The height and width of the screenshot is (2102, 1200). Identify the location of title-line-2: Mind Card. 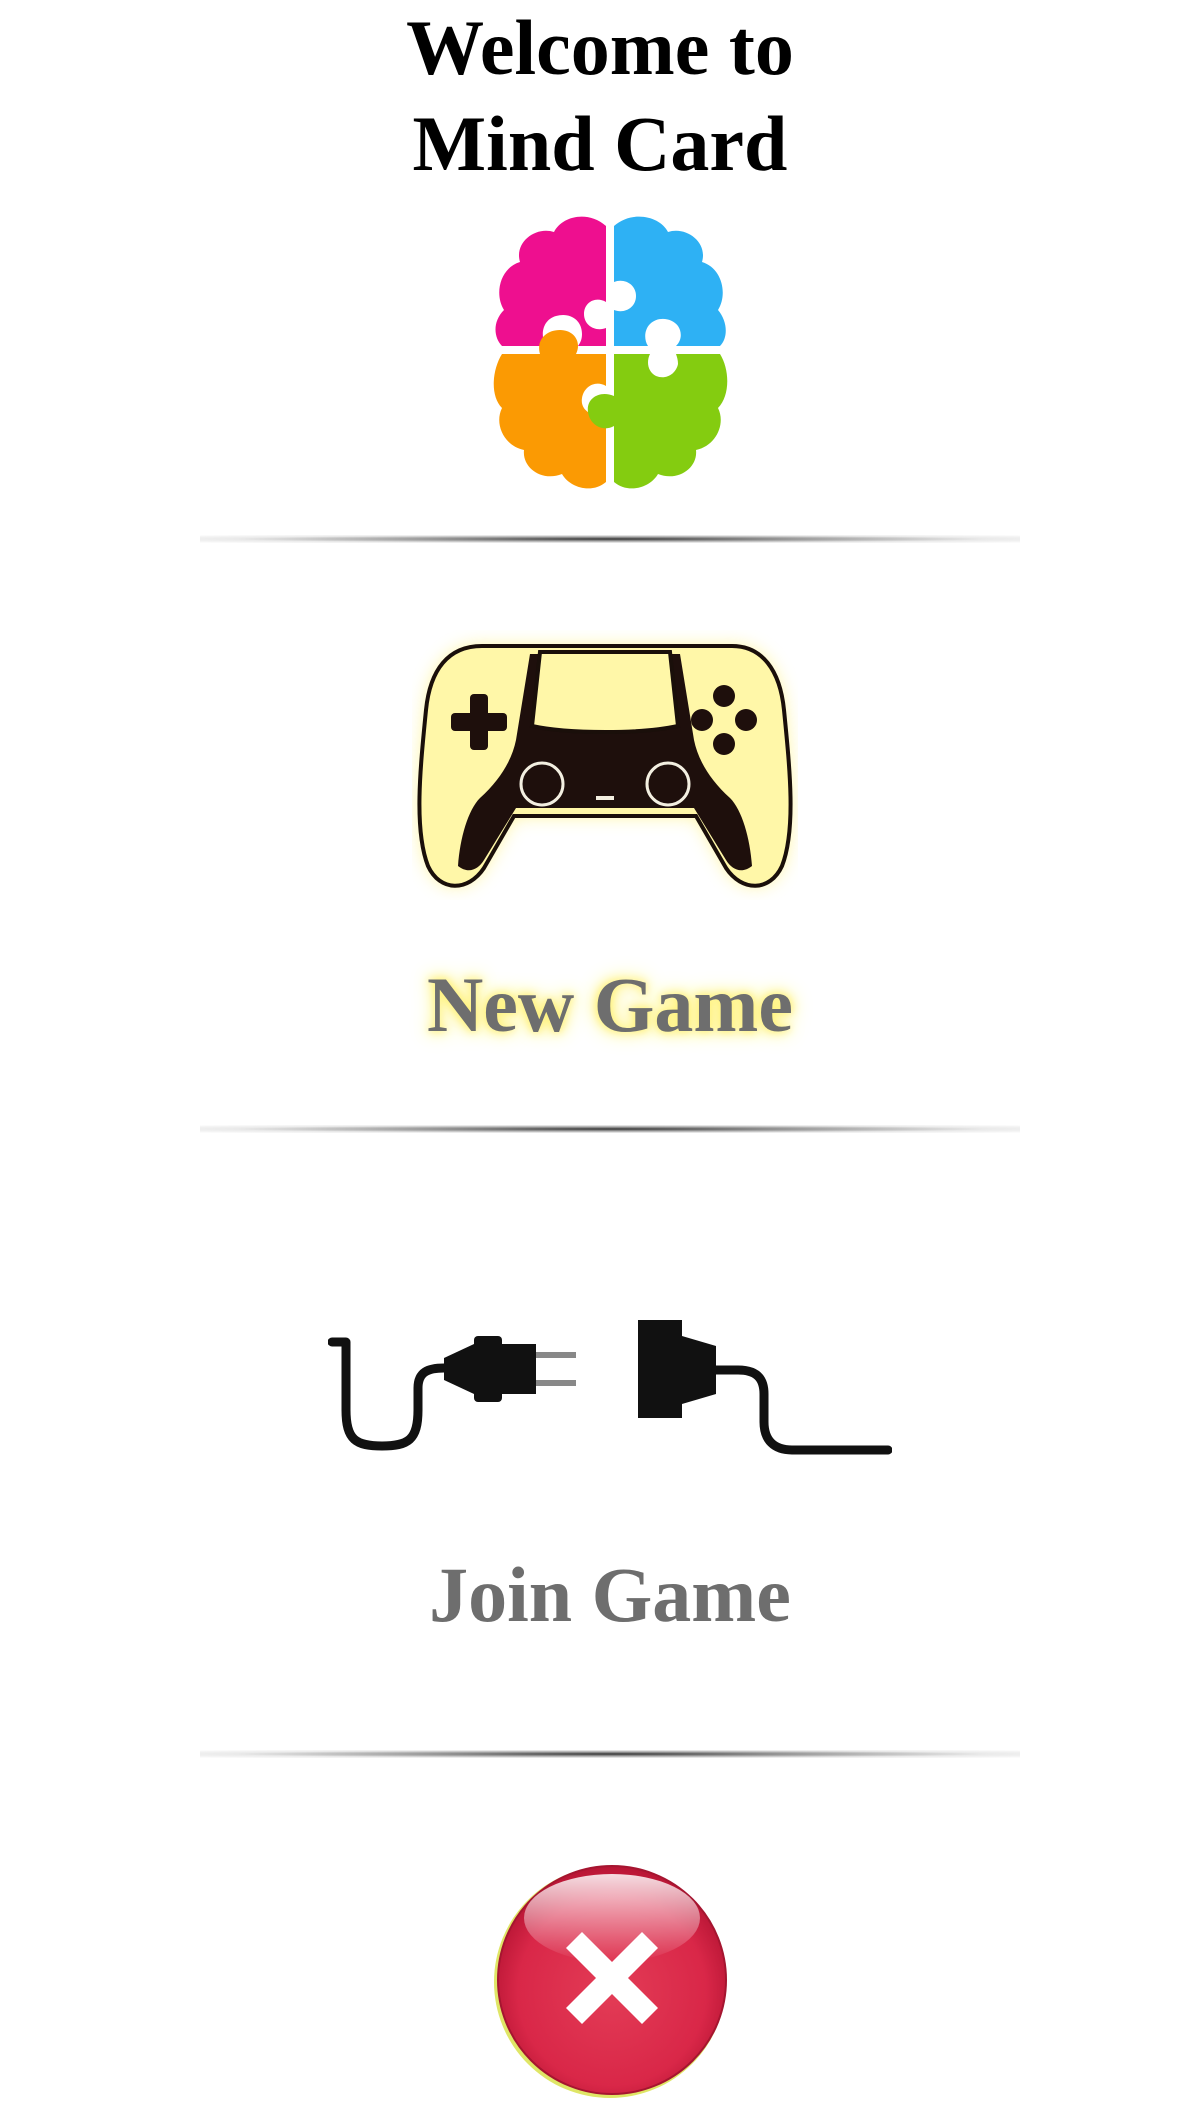
(600, 143).